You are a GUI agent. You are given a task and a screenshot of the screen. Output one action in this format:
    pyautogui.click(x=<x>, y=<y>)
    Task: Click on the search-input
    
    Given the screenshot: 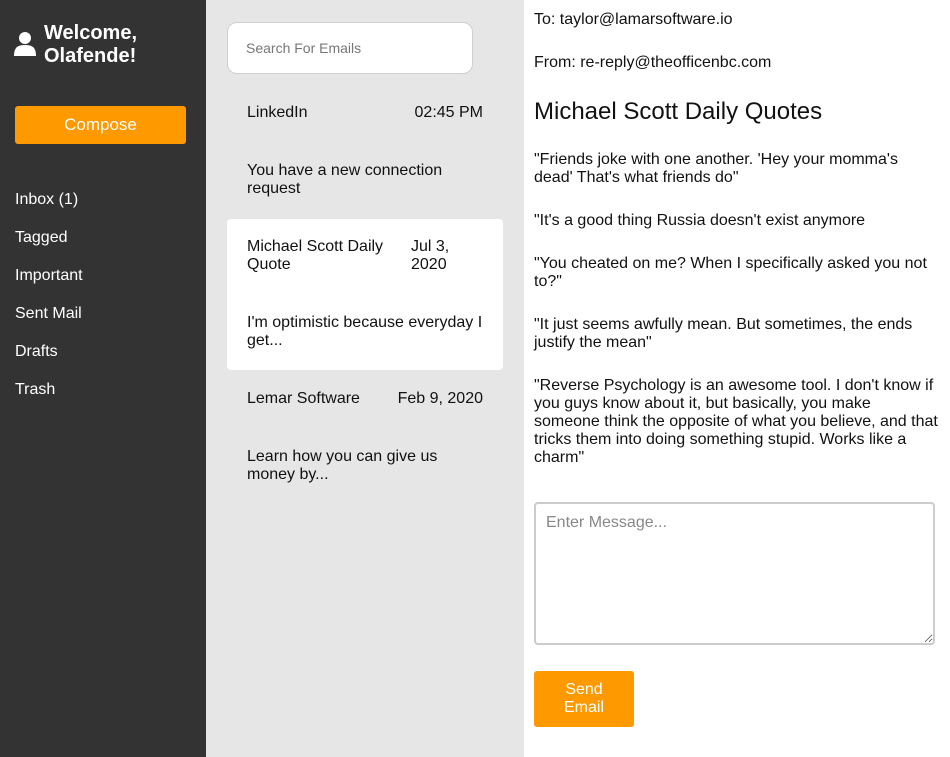 What is the action you would take?
    pyautogui.click(x=350, y=48)
    